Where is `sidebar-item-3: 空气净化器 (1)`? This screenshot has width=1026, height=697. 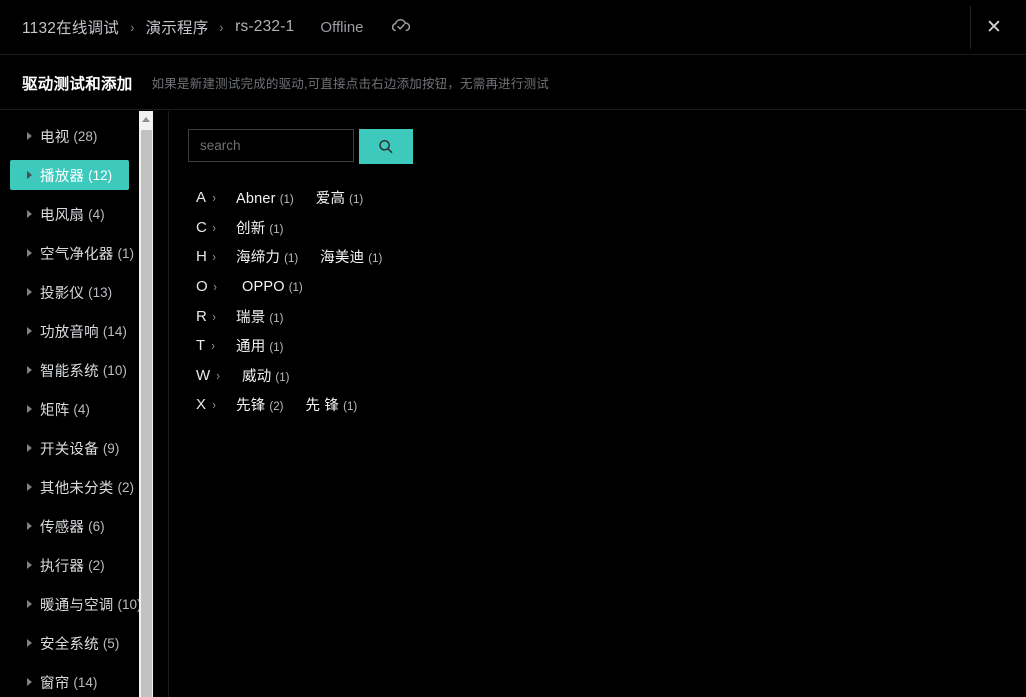 sidebar-item-3: 空气净化器 (1) is located at coordinates (72, 253).